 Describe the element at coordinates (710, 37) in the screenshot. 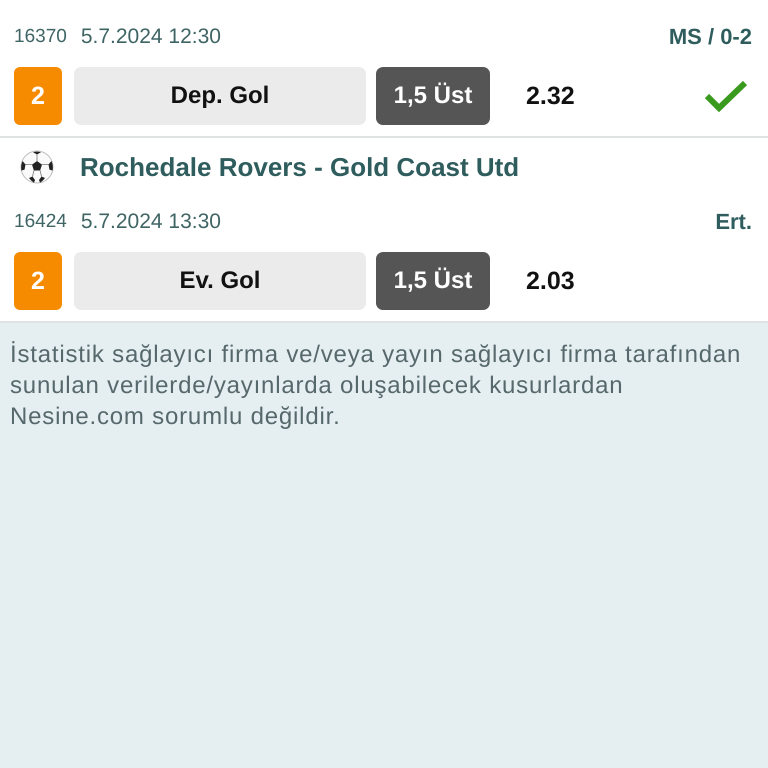

I see `match-result: MS / 0-2` at that location.